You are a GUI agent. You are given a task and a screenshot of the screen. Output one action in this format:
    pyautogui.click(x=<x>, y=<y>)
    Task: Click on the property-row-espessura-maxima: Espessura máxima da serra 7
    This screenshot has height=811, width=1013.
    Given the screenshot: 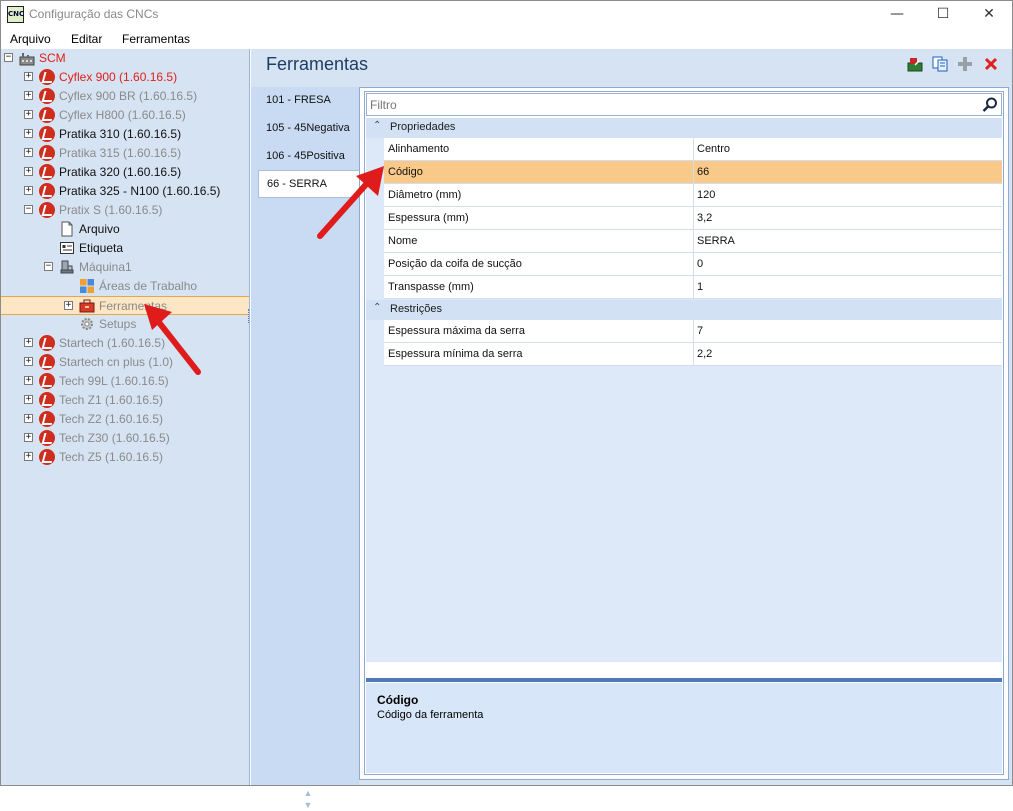 What is the action you would take?
    pyautogui.click(x=693, y=331)
    